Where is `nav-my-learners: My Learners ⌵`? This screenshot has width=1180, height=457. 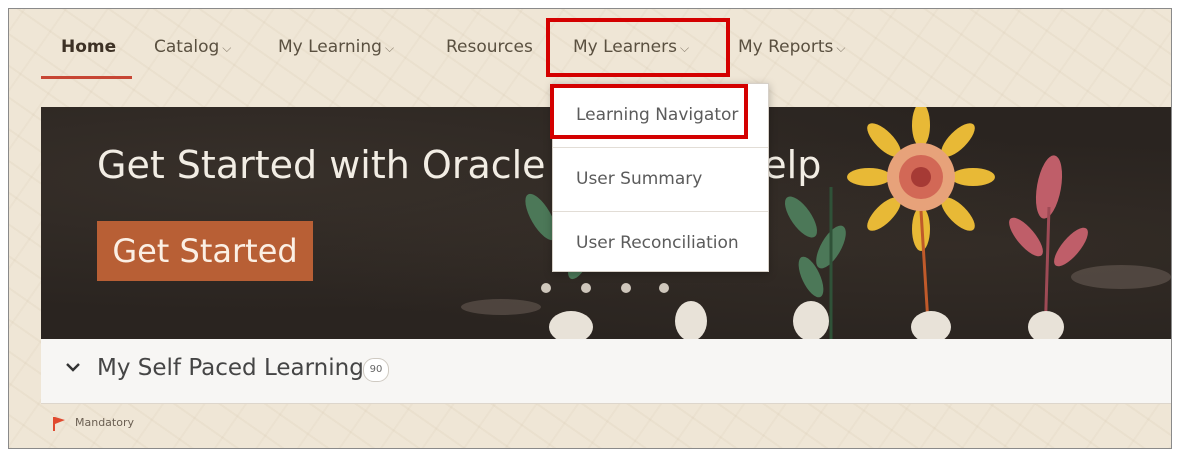
nav-my-learners: My Learners ⌵ is located at coordinates (631, 47).